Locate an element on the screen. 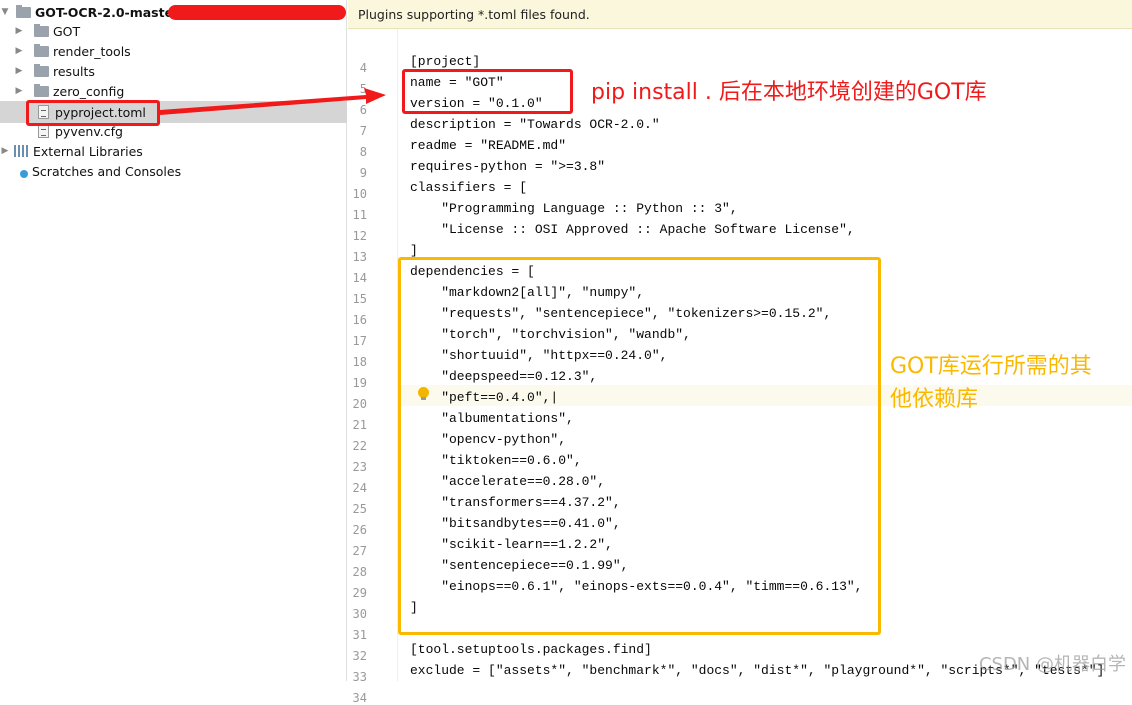 This screenshot has width=1132, height=705. line-number: 34 is located at coordinates (359, 698).